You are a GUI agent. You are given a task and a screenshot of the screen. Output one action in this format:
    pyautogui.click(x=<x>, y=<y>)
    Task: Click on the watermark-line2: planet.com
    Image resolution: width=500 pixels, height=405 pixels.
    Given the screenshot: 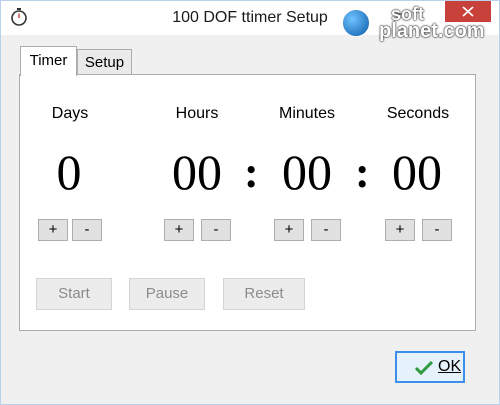 What is the action you would take?
    pyautogui.click(x=432, y=31)
    